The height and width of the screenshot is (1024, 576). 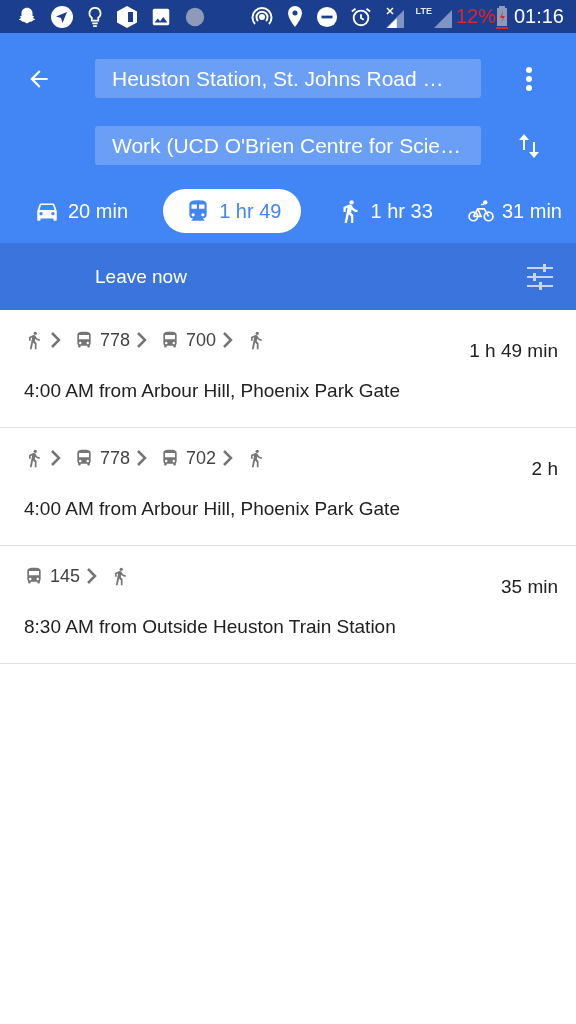 I want to click on signal-icon, so click(x=393, y=16).